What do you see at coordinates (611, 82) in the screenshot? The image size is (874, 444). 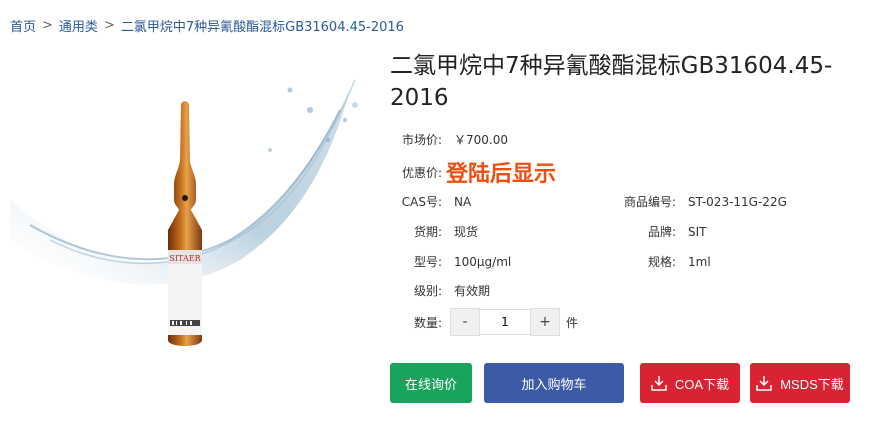 I see `product-title: 二氯甲烷中7种异氰酸酯混标GB31604.45-2016` at bounding box center [611, 82].